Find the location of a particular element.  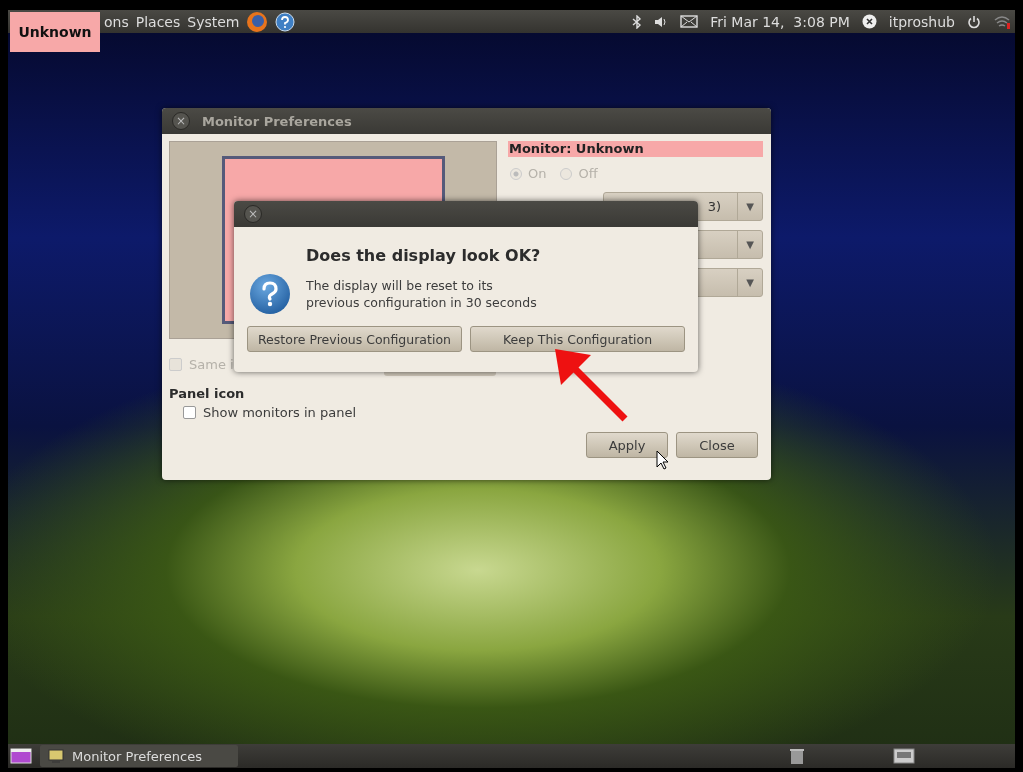

user-status-icon is located at coordinates (869, 21).